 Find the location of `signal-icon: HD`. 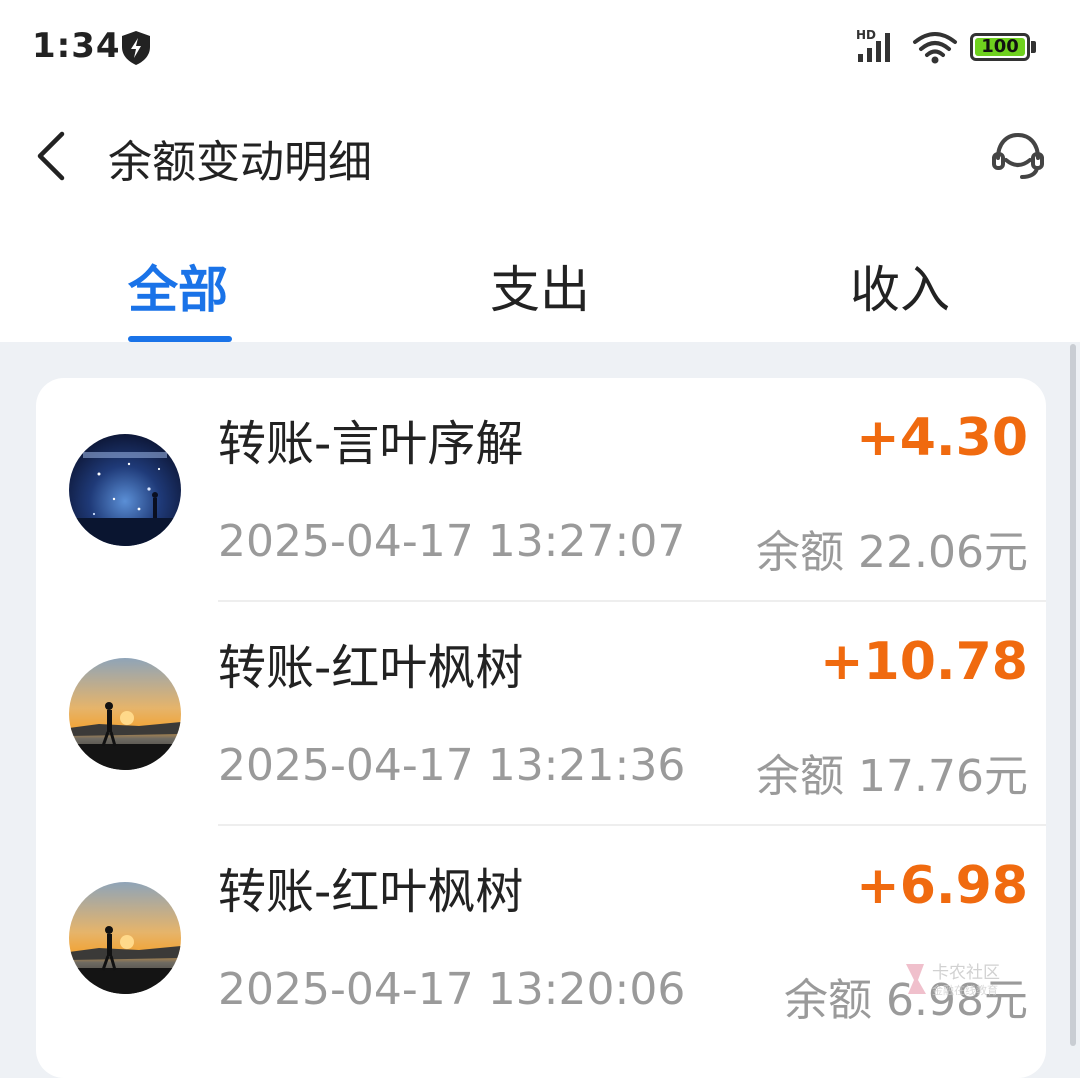

signal-icon: HD is located at coordinates (873, 45).